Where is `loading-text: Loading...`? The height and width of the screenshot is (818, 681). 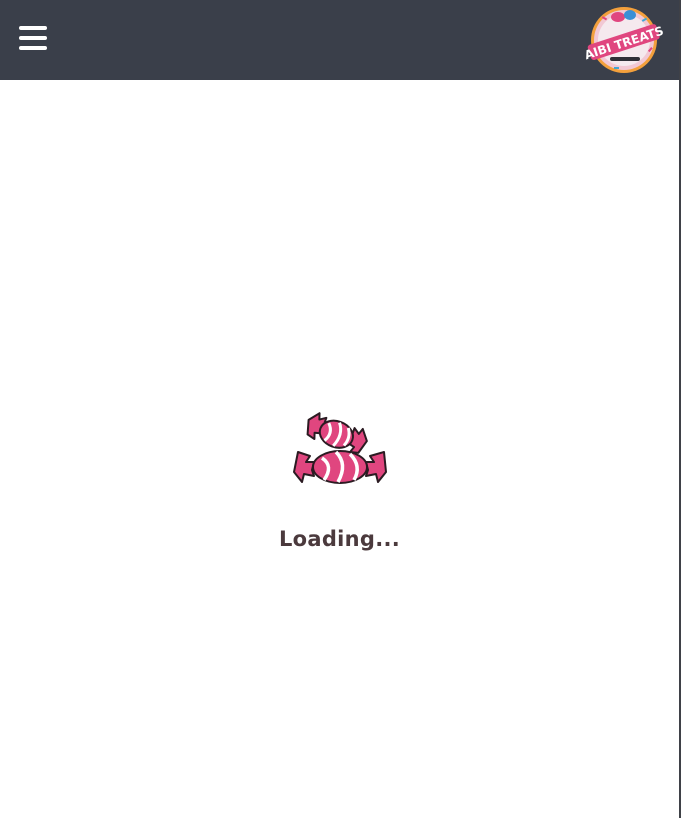
loading-text: Loading... is located at coordinates (339, 539).